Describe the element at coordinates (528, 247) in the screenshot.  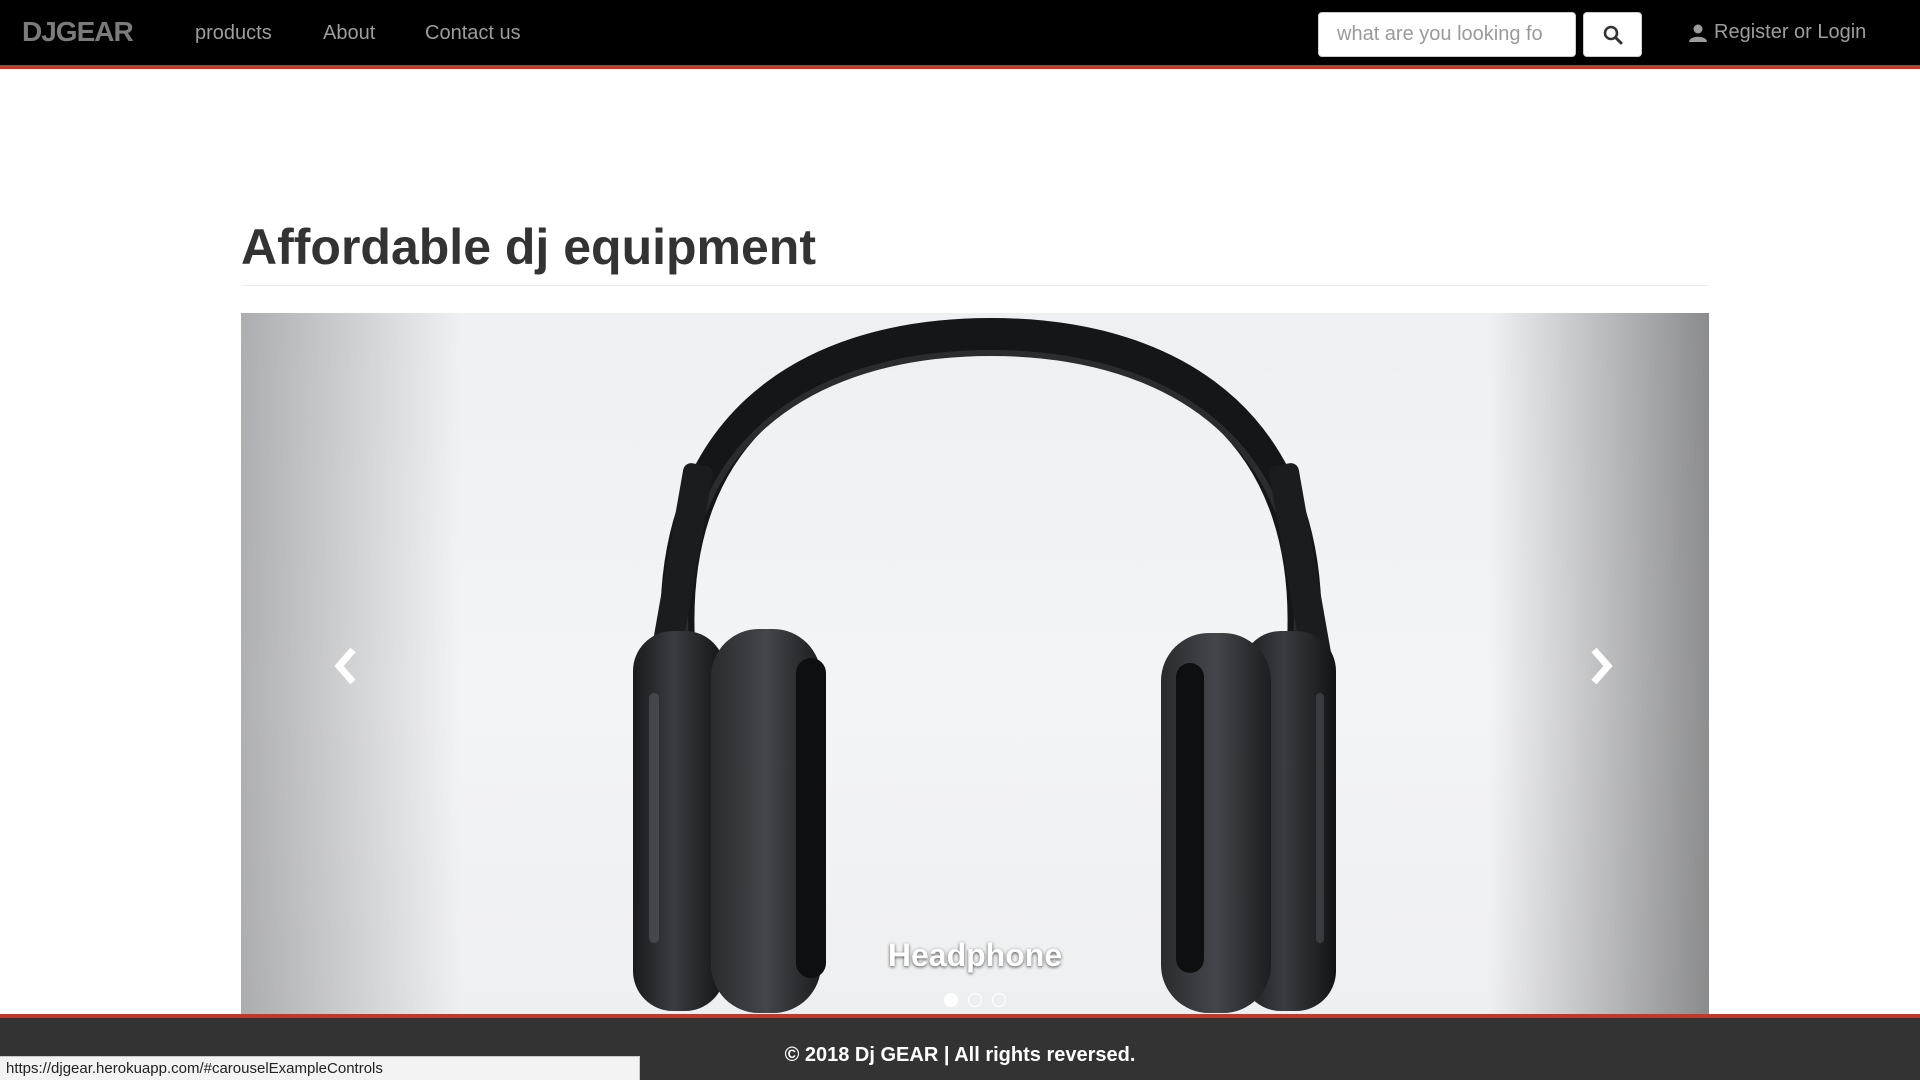
I see `page-title: Affordable dj equipment` at that location.